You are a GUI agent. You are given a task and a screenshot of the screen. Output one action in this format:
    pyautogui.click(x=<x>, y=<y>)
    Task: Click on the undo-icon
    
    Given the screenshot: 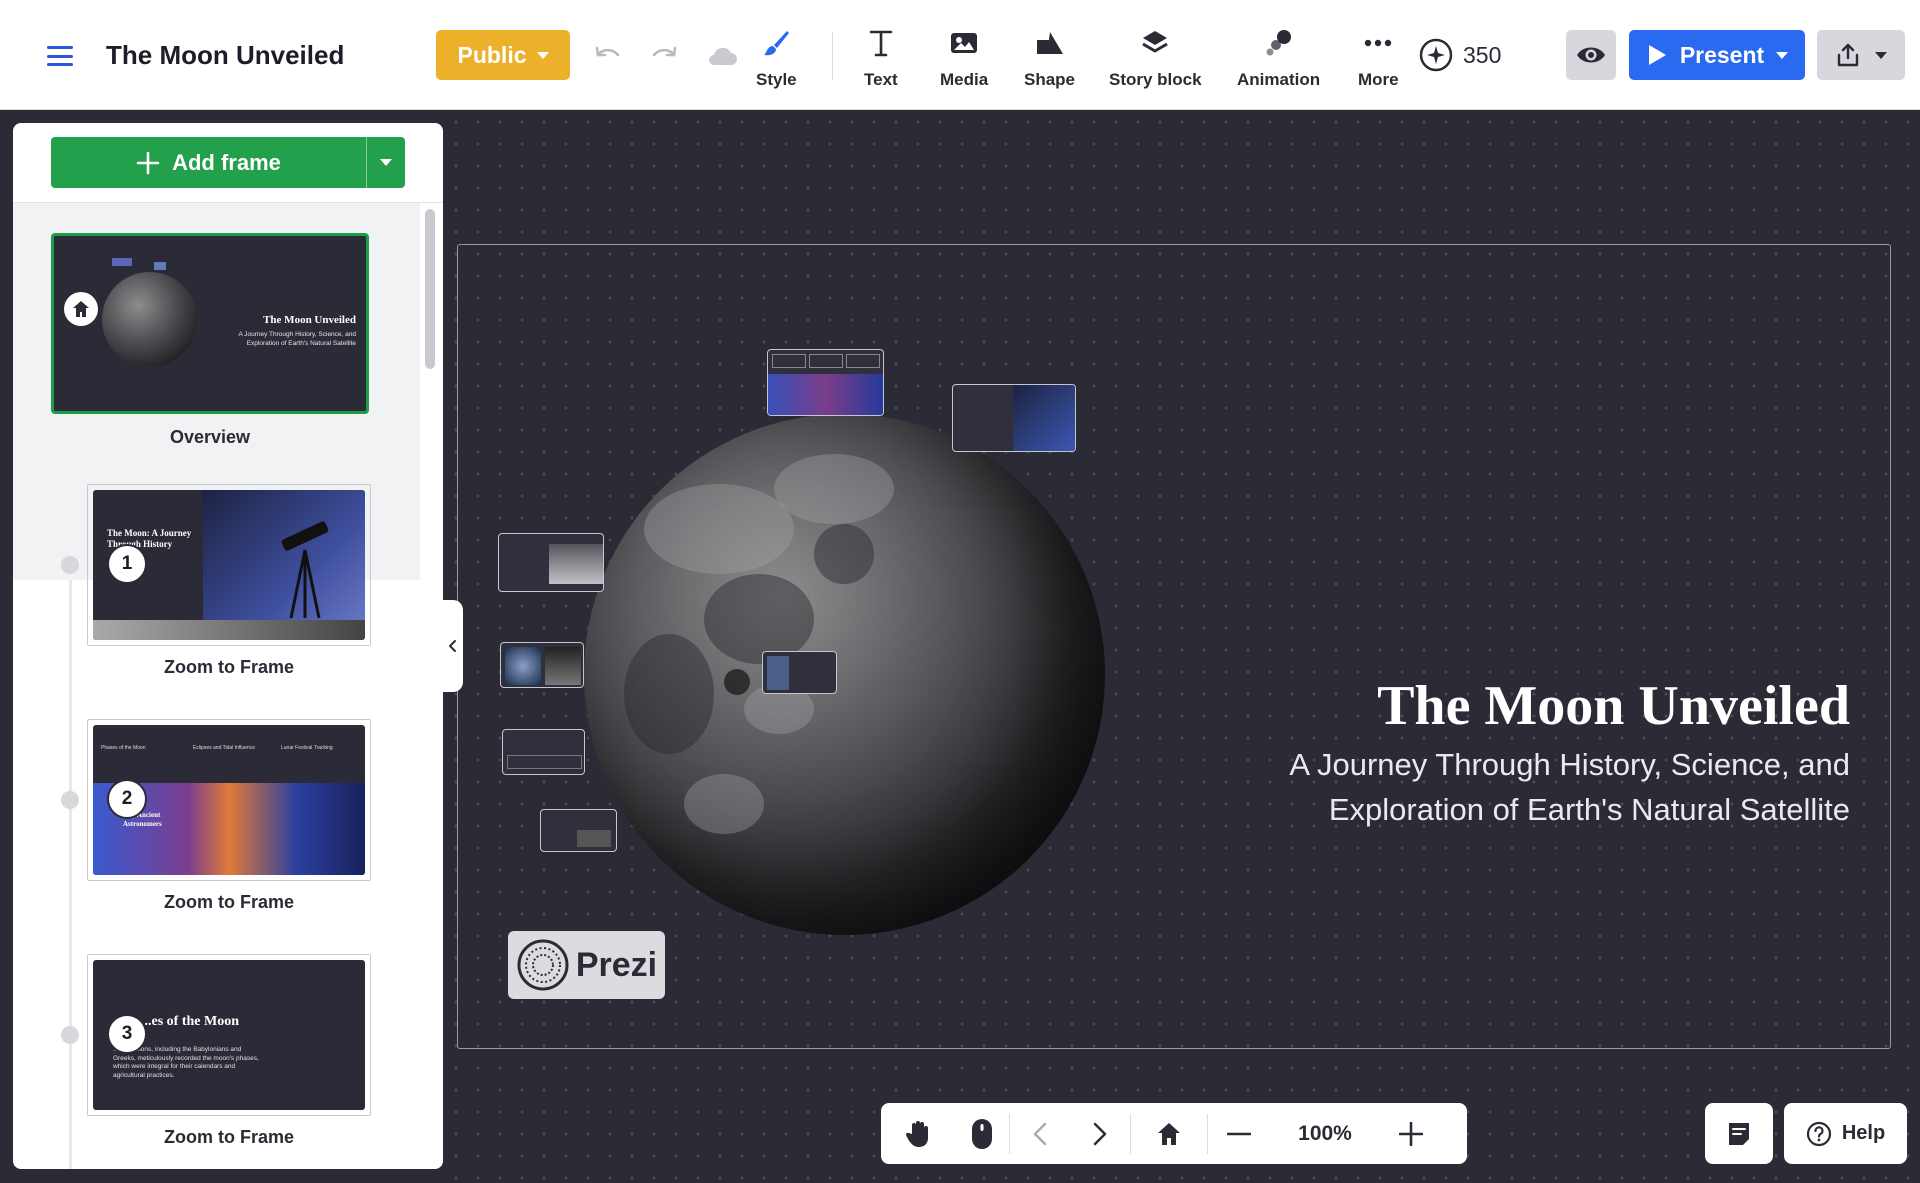 What is the action you would take?
    pyautogui.click(x=608, y=56)
    